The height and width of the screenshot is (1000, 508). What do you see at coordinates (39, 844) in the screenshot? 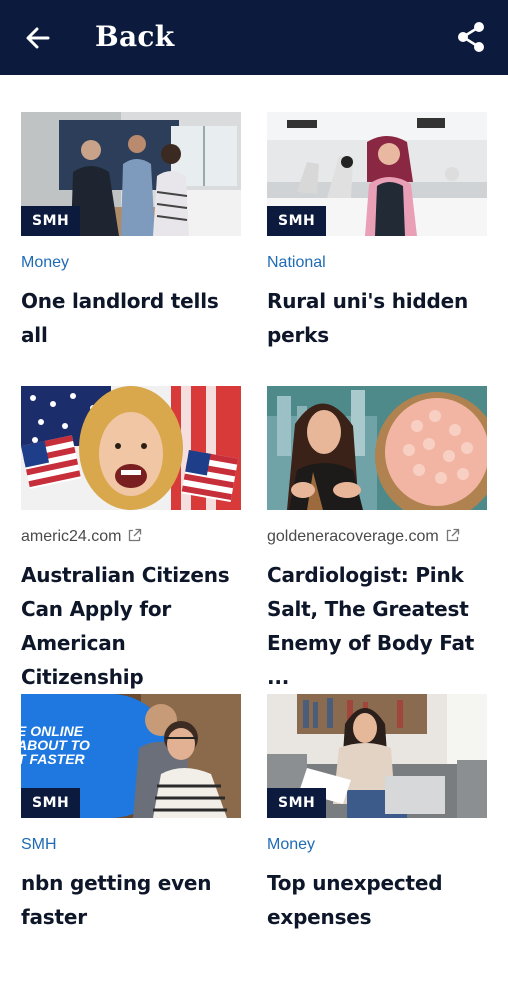
I see `article-category: SMH` at bounding box center [39, 844].